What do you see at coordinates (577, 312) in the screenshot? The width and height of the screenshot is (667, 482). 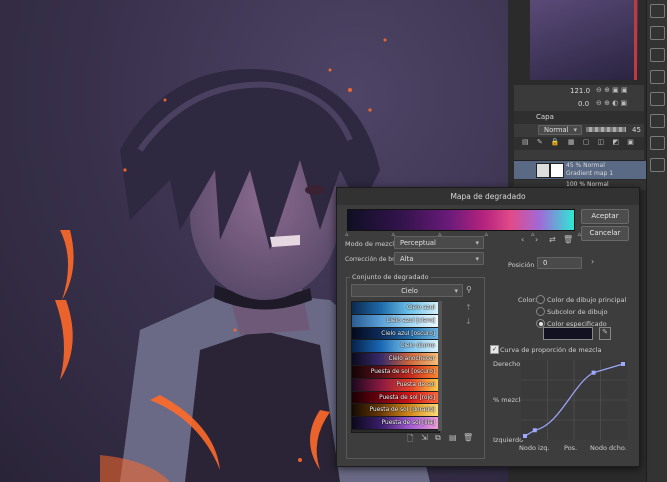 I see `radio-sub-color-label: Subcolor de dibujo` at bounding box center [577, 312].